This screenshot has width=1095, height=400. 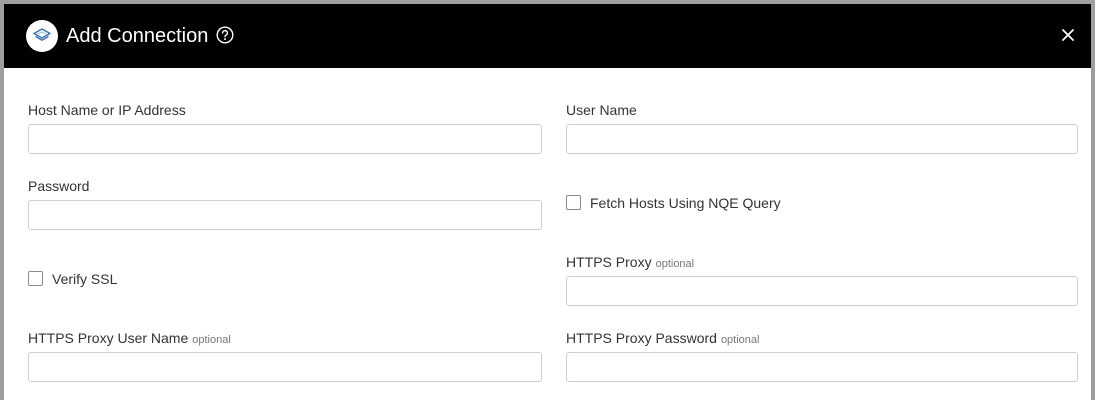 What do you see at coordinates (42, 36) in the screenshot?
I see `layers-logo-icon` at bounding box center [42, 36].